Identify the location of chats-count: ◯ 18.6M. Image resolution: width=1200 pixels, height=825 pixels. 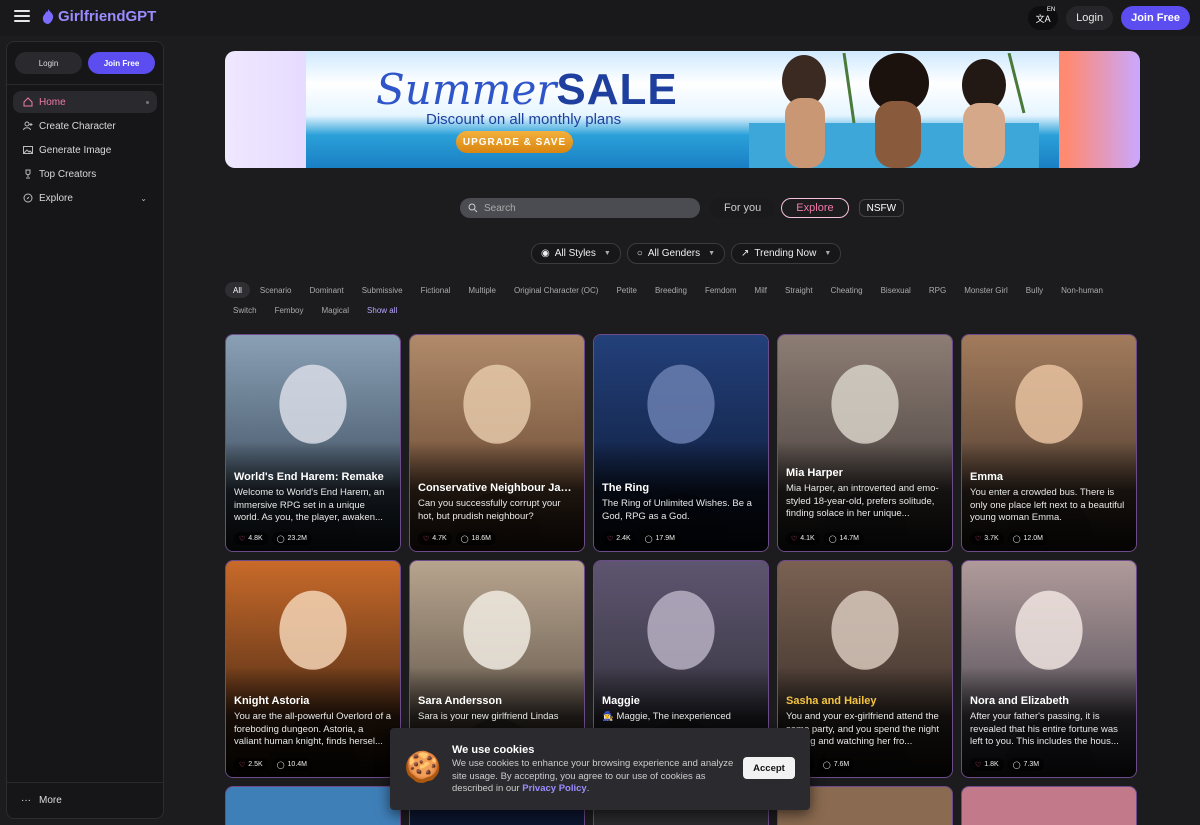
(475, 538).